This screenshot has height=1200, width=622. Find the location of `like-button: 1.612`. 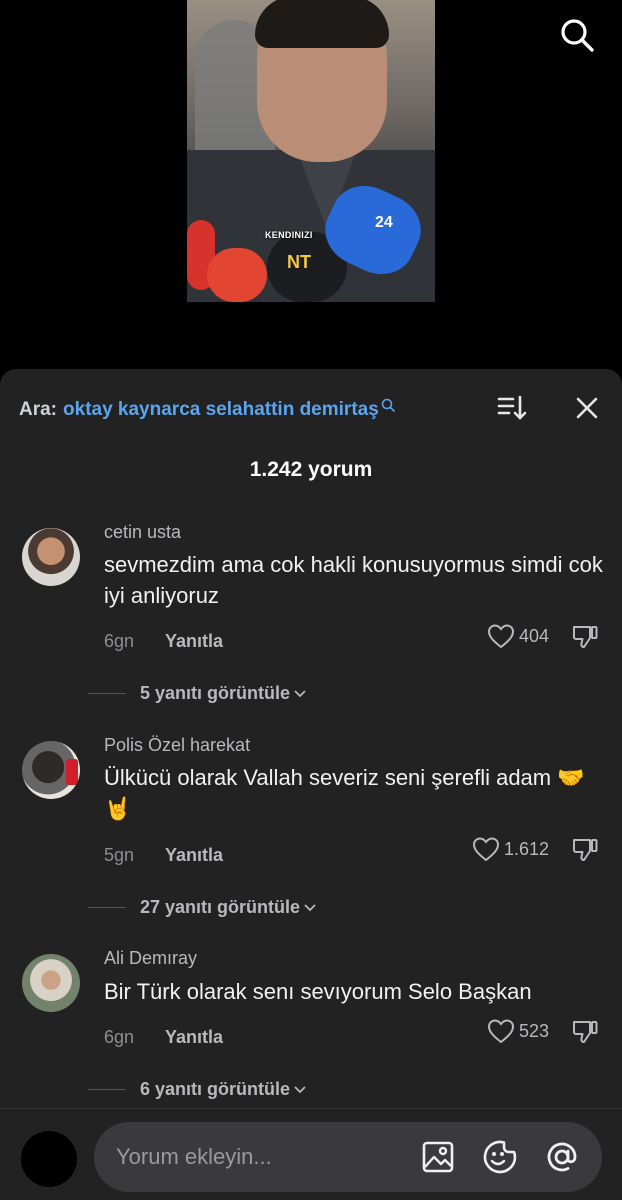

like-button: 1.612 is located at coordinates (510, 849).